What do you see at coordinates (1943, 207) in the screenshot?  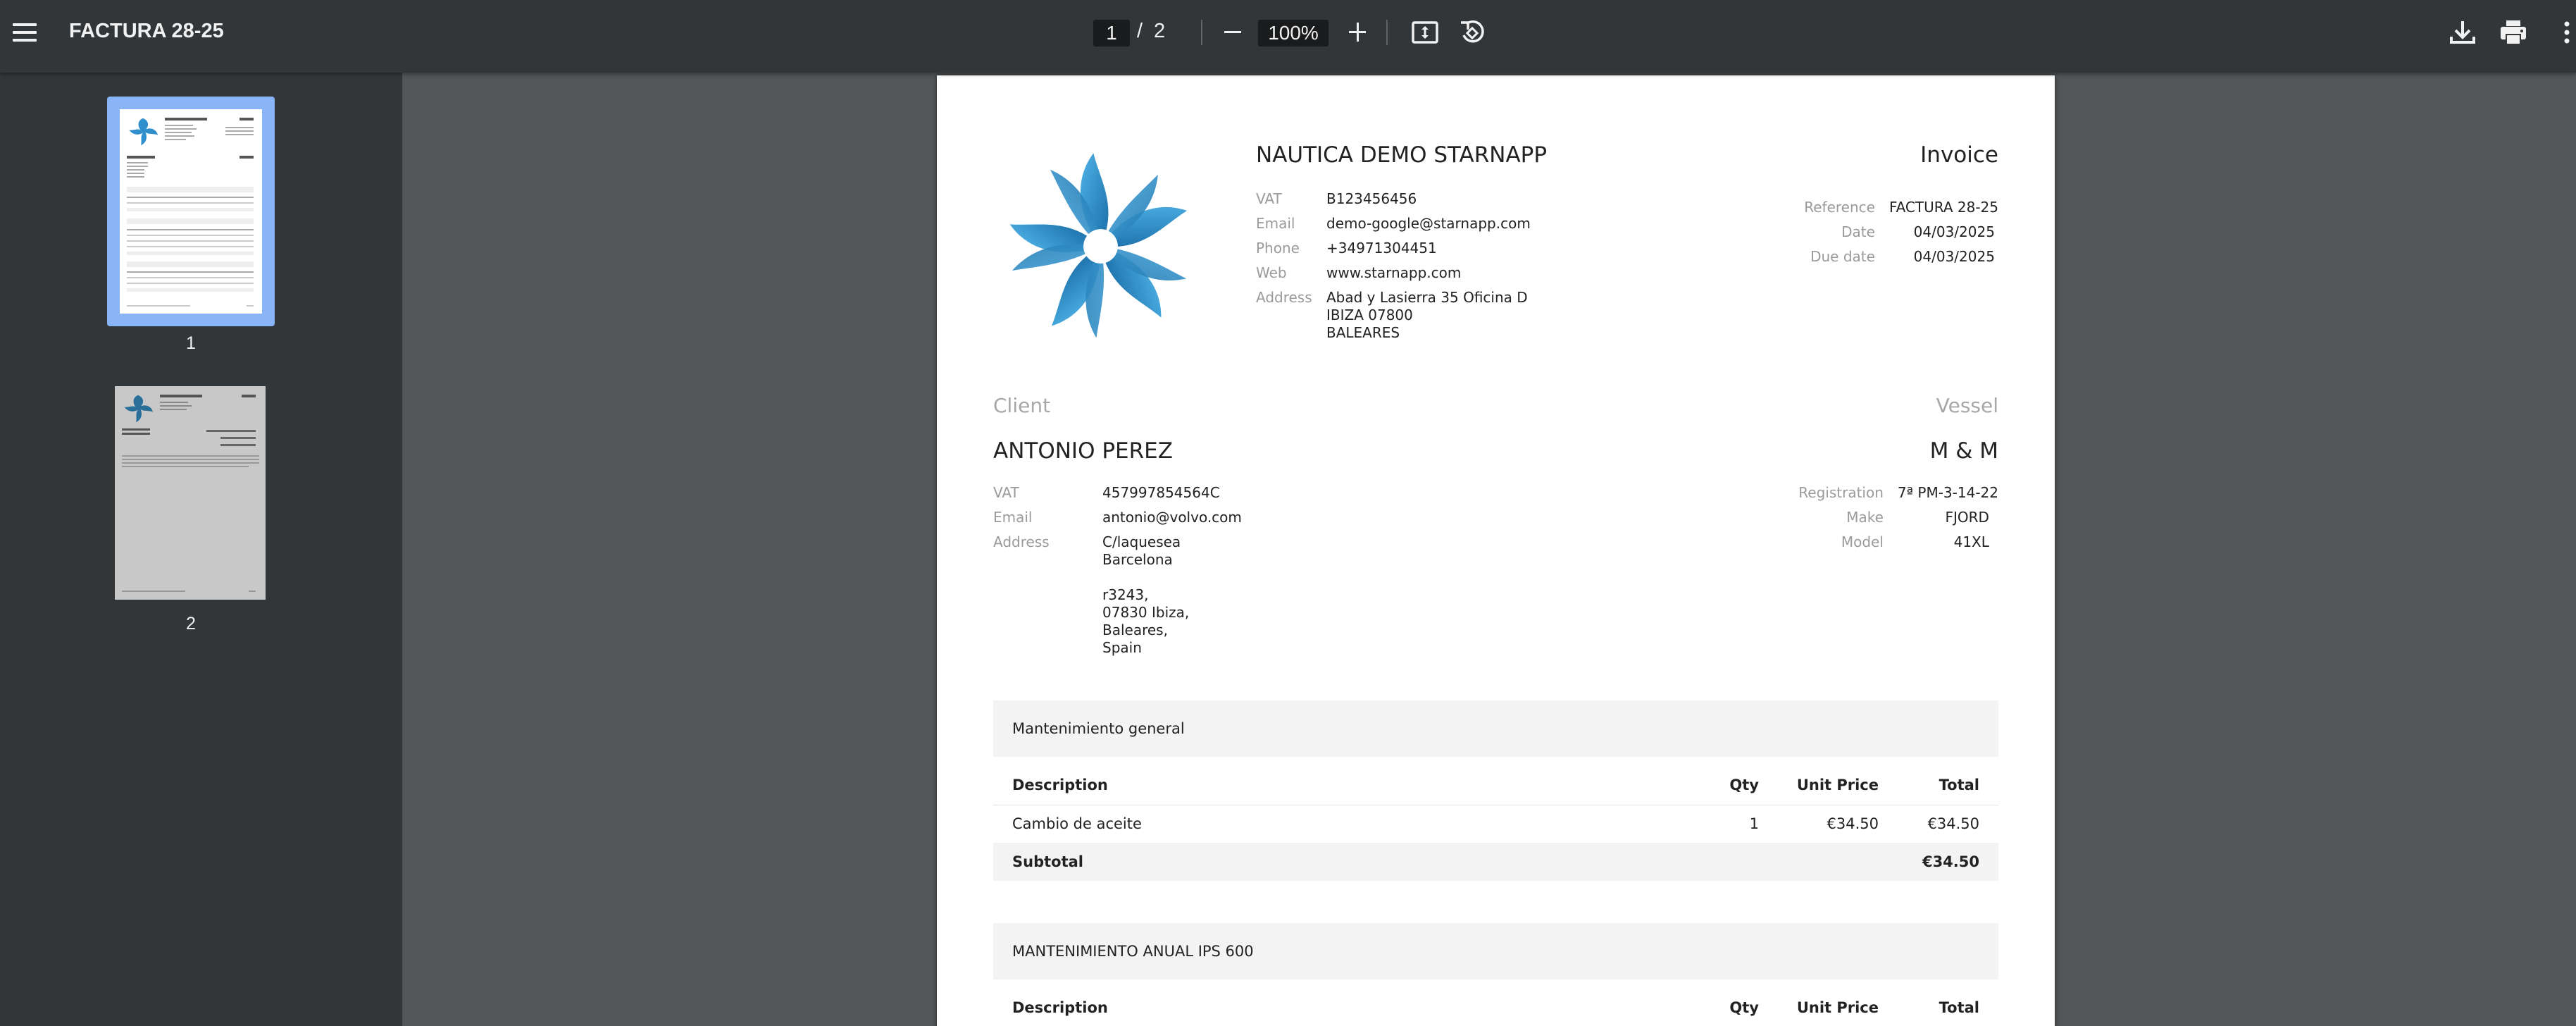 I see `invoice-reference: FACTURA 28-25` at bounding box center [1943, 207].